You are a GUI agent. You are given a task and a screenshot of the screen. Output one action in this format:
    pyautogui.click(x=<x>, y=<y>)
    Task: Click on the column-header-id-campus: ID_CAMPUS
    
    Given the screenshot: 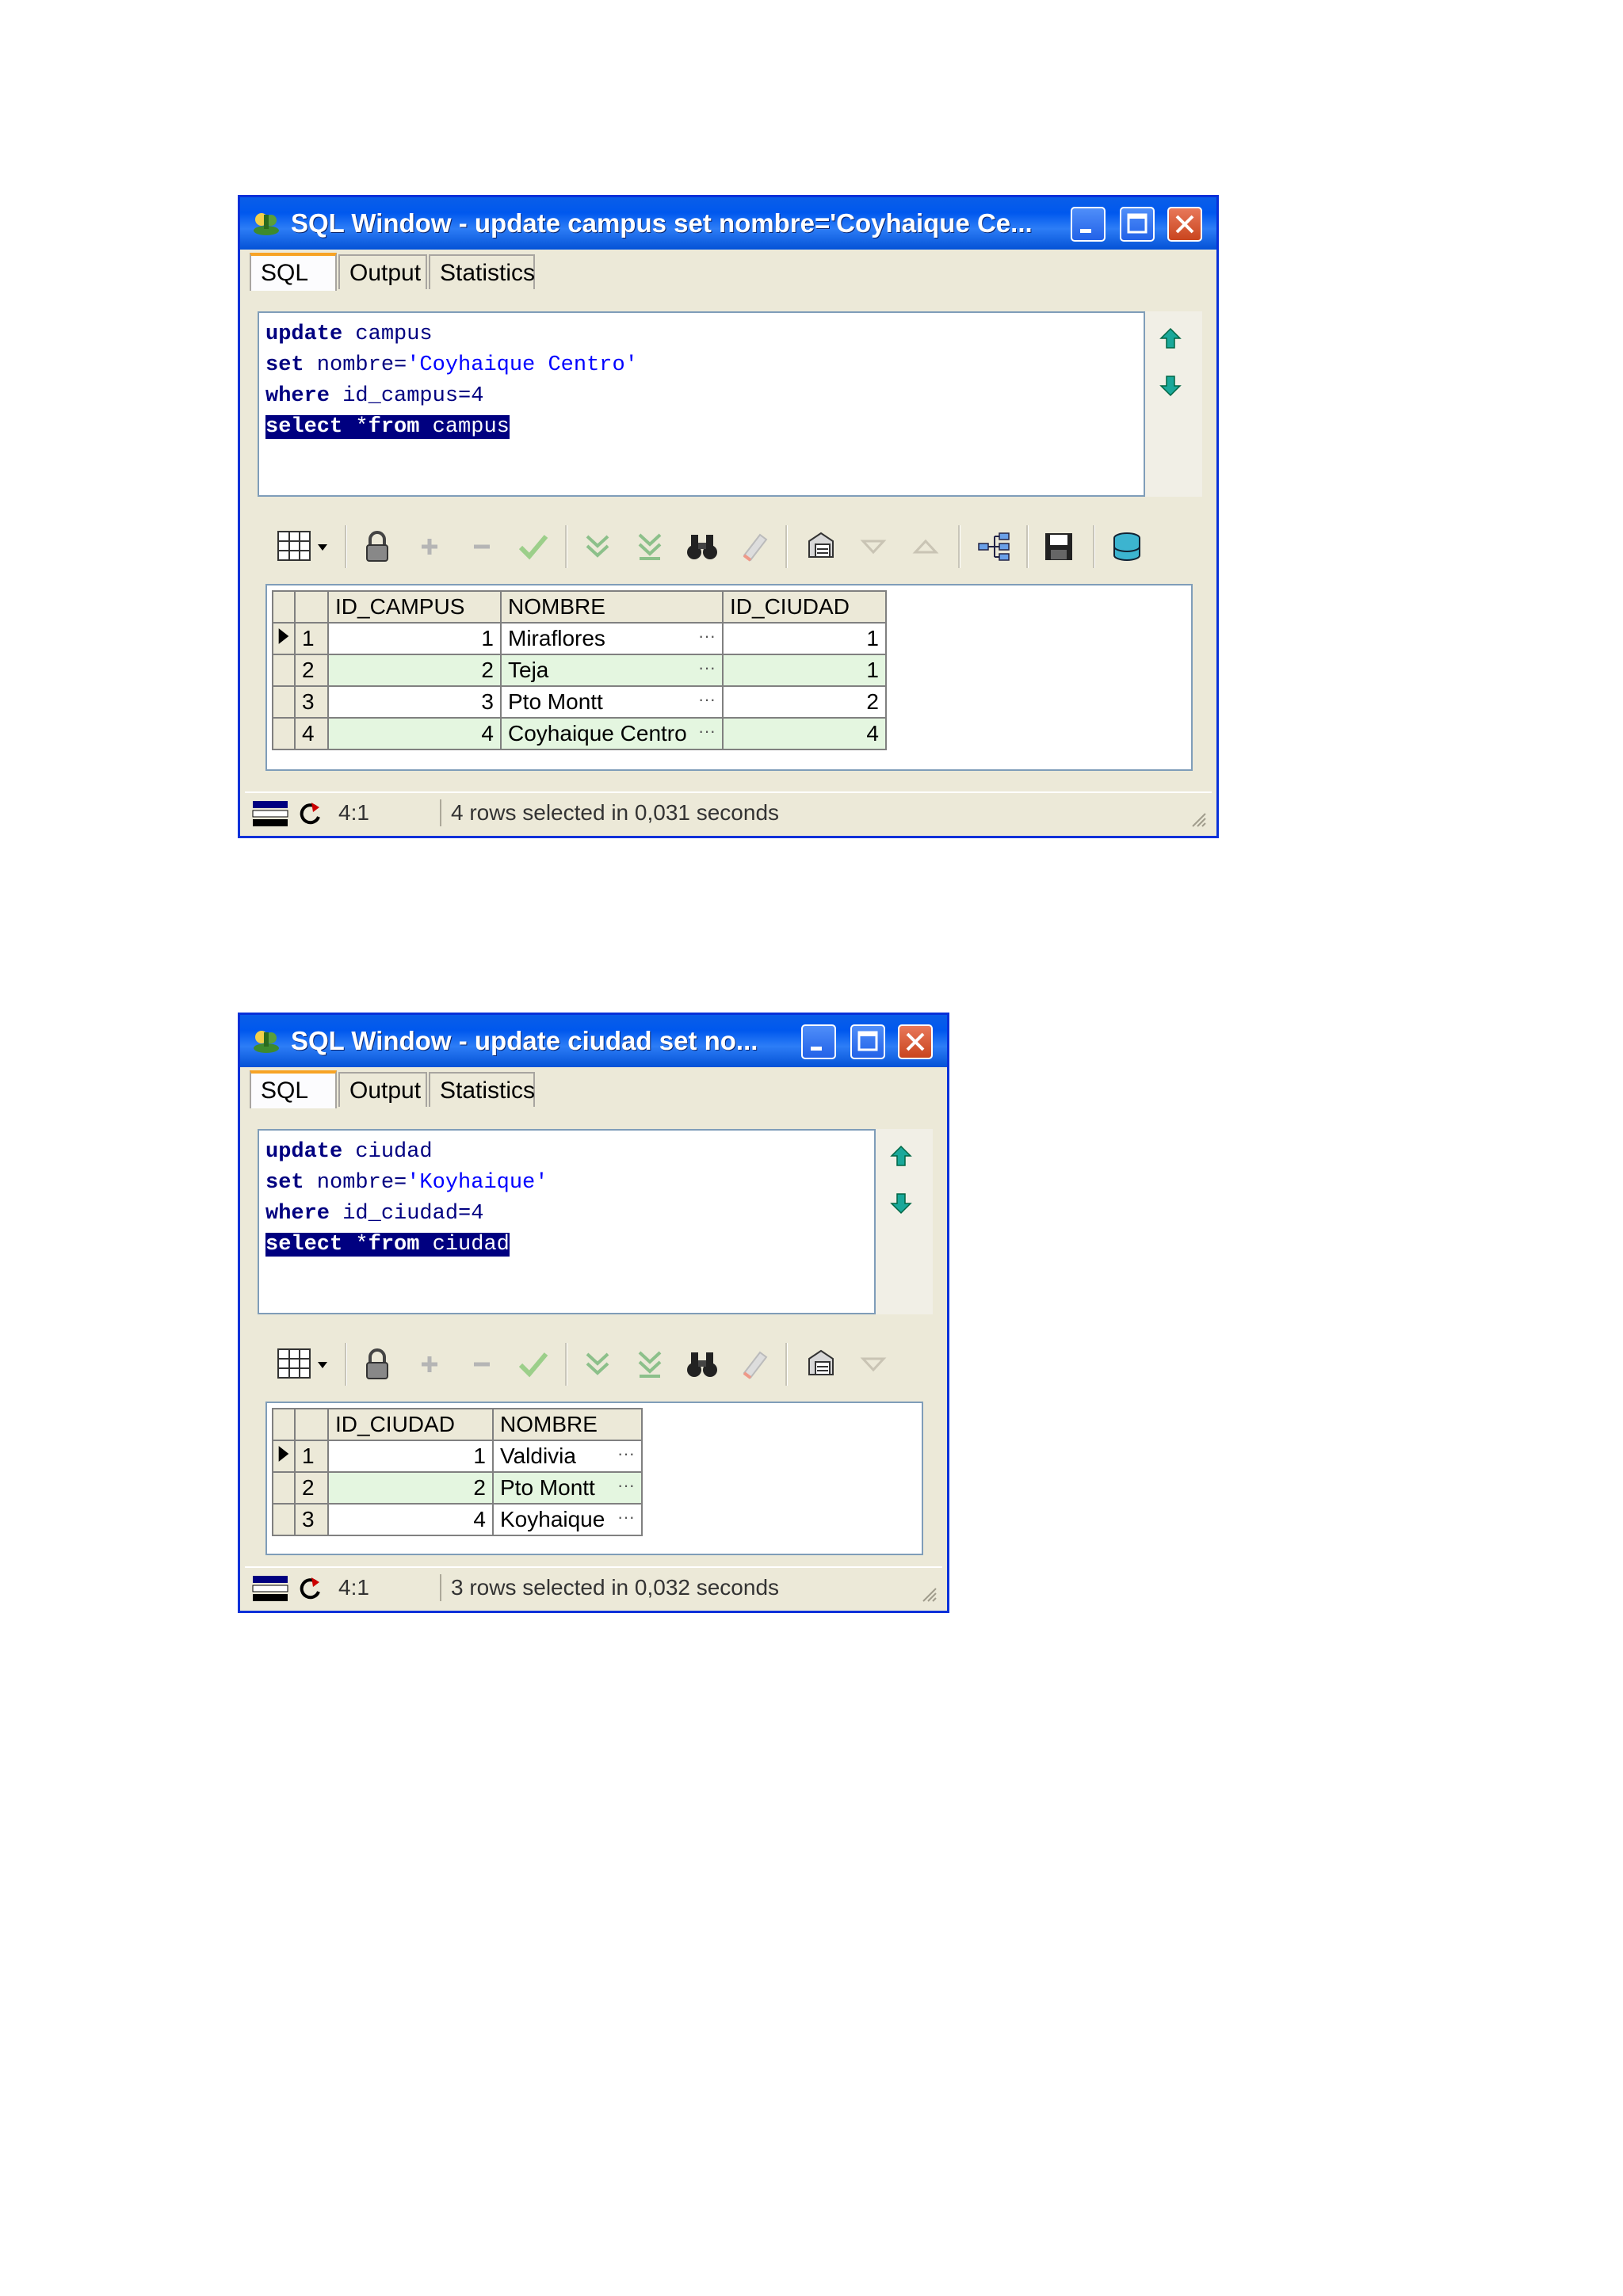 What is the action you would take?
    pyautogui.click(x=415, y=607)
    